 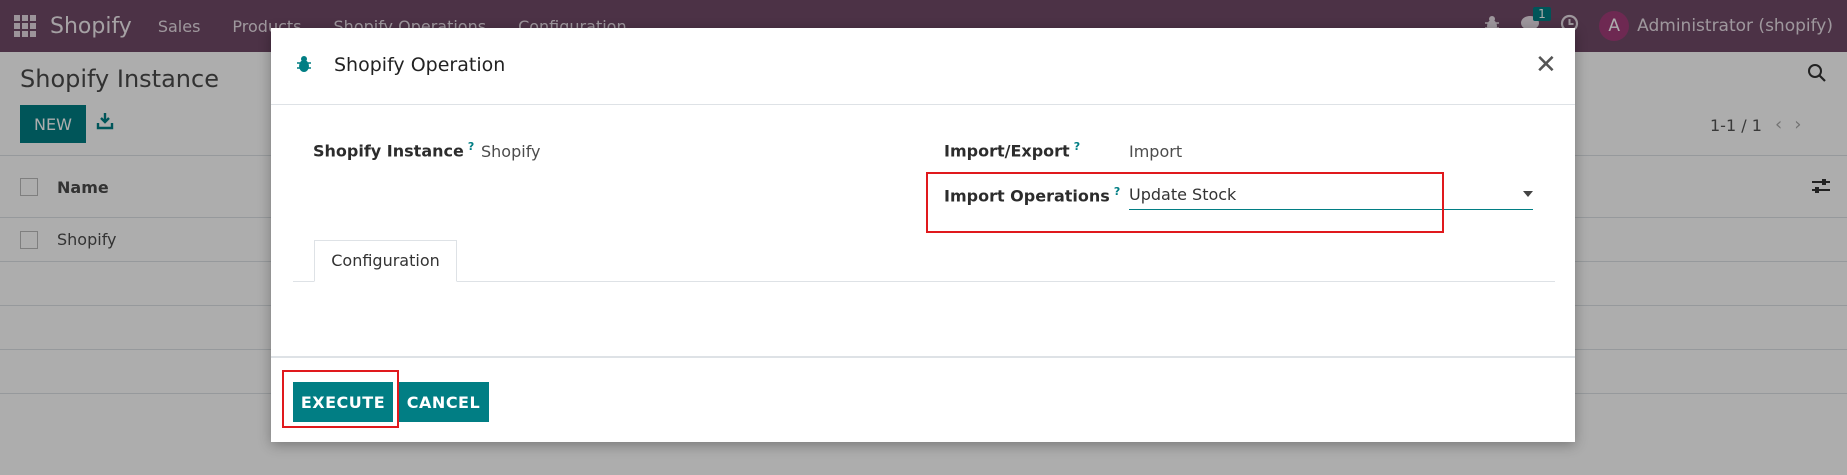 I want to click on modal-footer: EXECUTE CANCEL, so click(x=923, y=399).